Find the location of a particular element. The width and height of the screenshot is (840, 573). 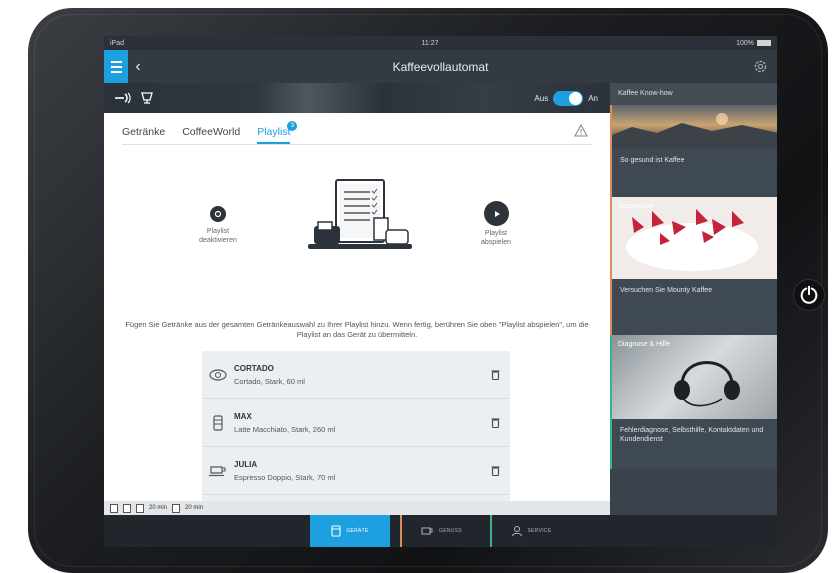

battery-percent: 100% is located at coordinates (745, 43).